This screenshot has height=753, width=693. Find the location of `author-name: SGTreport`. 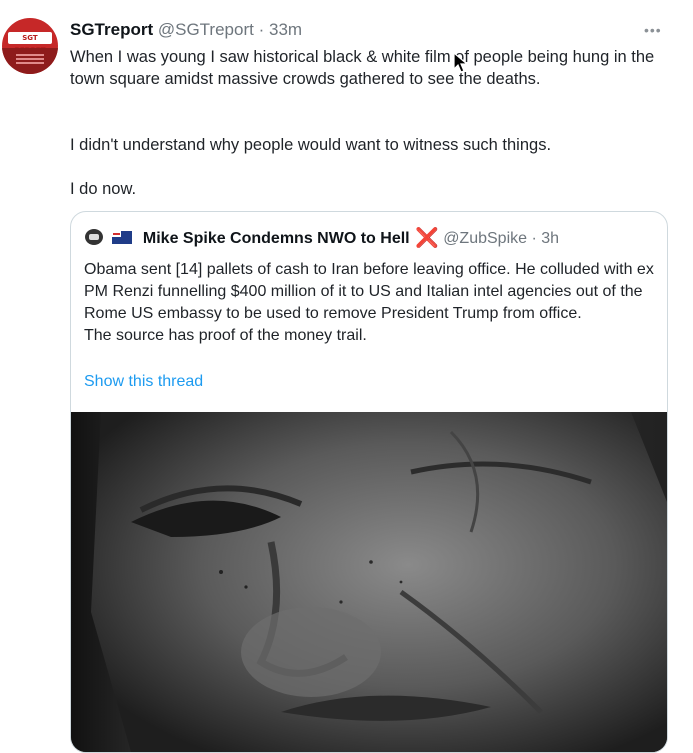

author-name: SGTreport is located at coordinates (111, 29).